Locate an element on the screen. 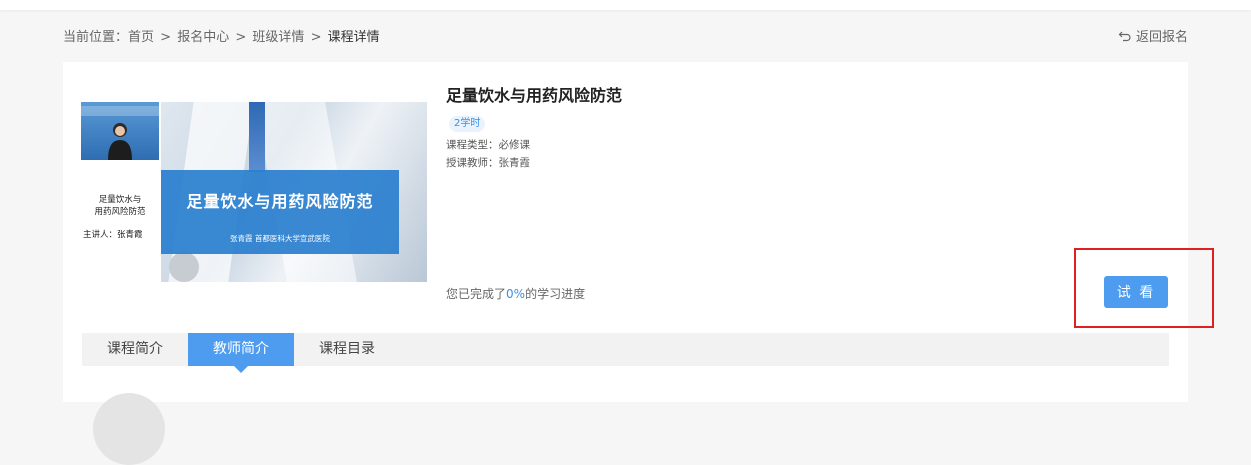  breadcrumb-current: 课程详情 is located at coordinates (353, 37).